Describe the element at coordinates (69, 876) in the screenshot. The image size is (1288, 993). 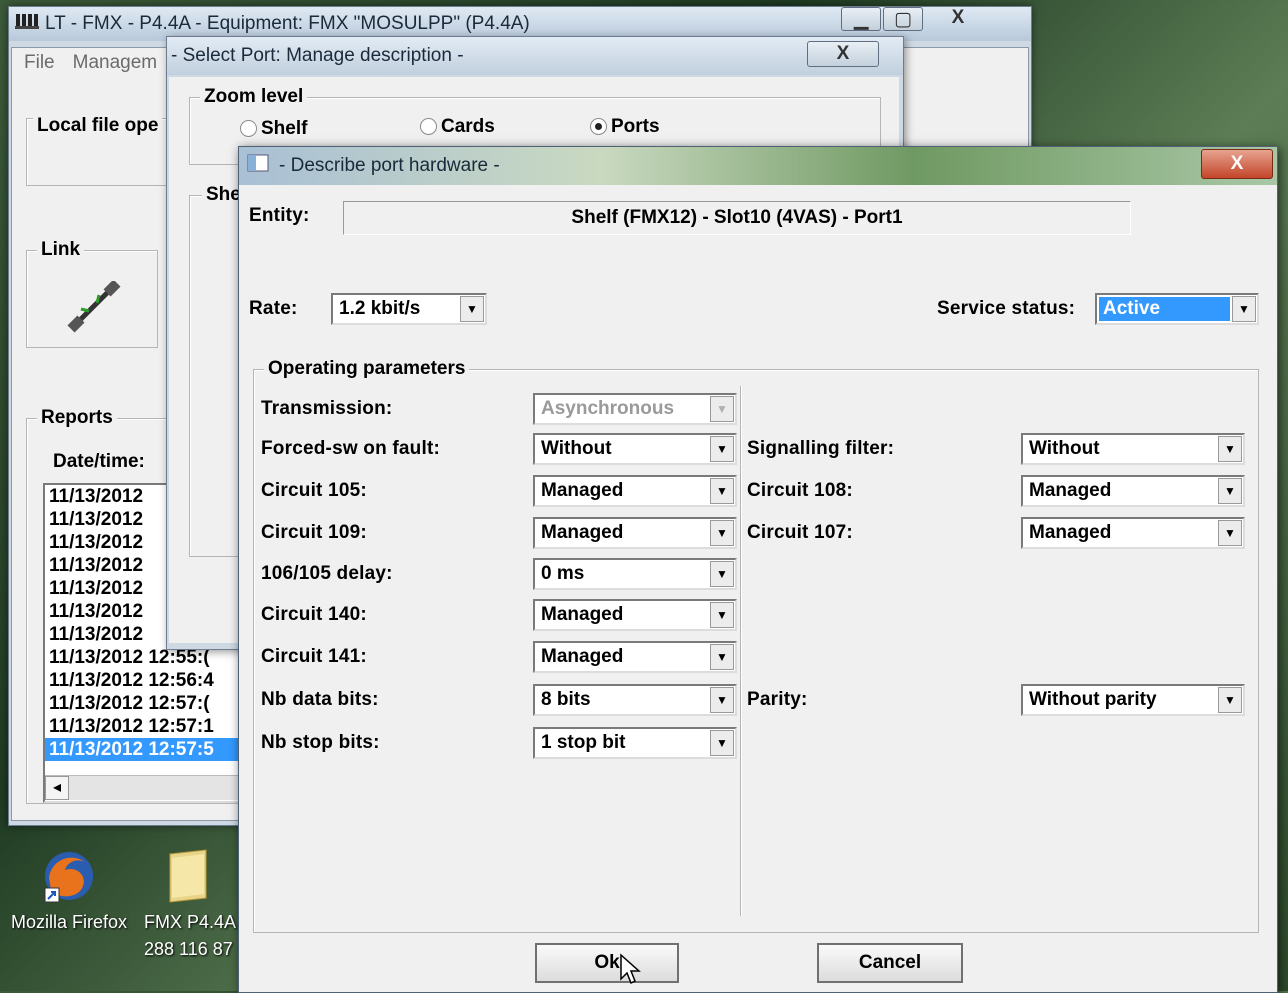
I see `firefox-icon` at that location.